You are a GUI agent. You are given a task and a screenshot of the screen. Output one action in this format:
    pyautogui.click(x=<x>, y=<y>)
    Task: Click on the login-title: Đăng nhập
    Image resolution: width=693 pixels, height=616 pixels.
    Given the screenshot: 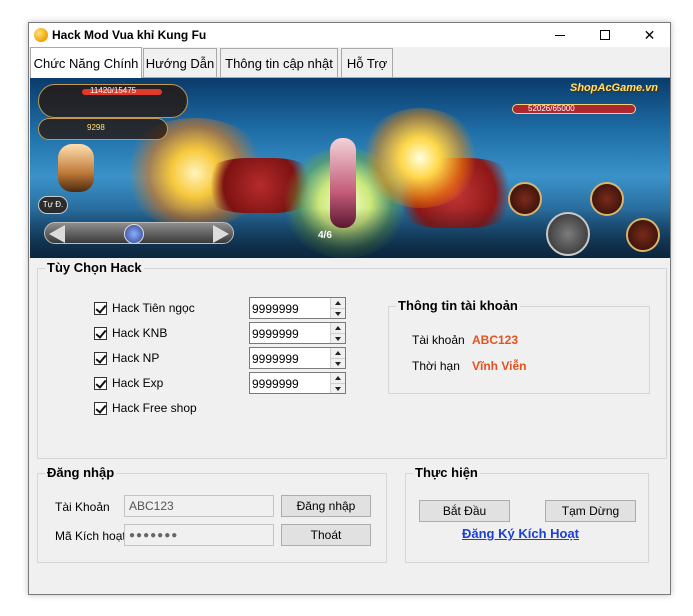 What is the action you would take?
    pyautogui.click(x=81, y=472)
    